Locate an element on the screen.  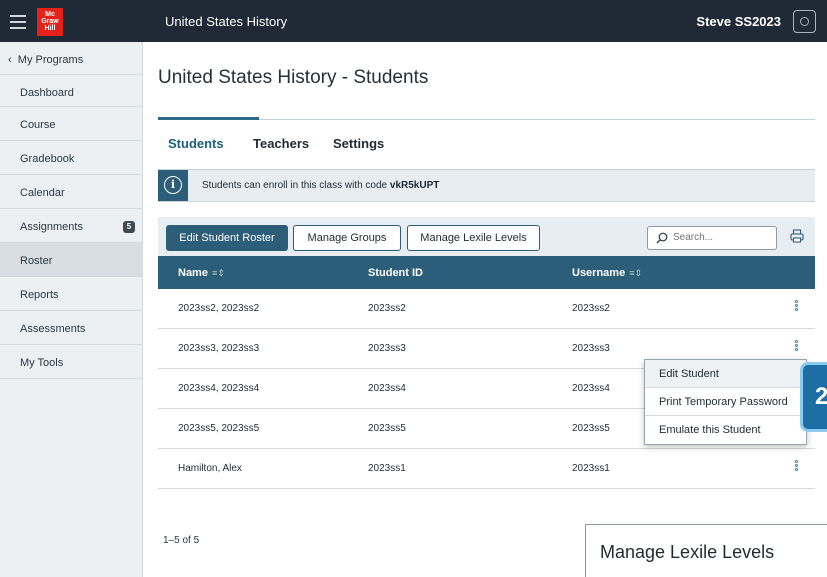
search-field is located at coordinates (712, 238).